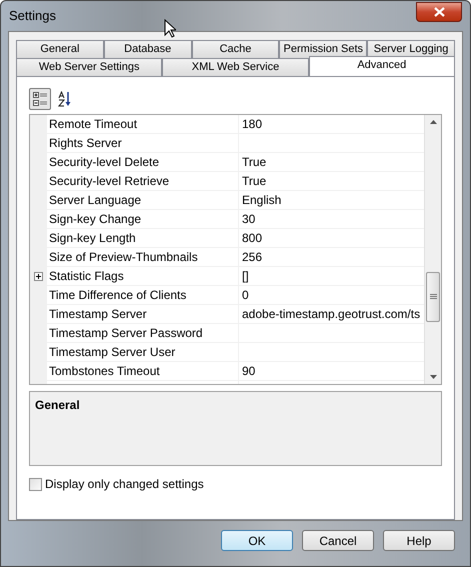  I want to click on sort-az-icon, so click(65, 99).